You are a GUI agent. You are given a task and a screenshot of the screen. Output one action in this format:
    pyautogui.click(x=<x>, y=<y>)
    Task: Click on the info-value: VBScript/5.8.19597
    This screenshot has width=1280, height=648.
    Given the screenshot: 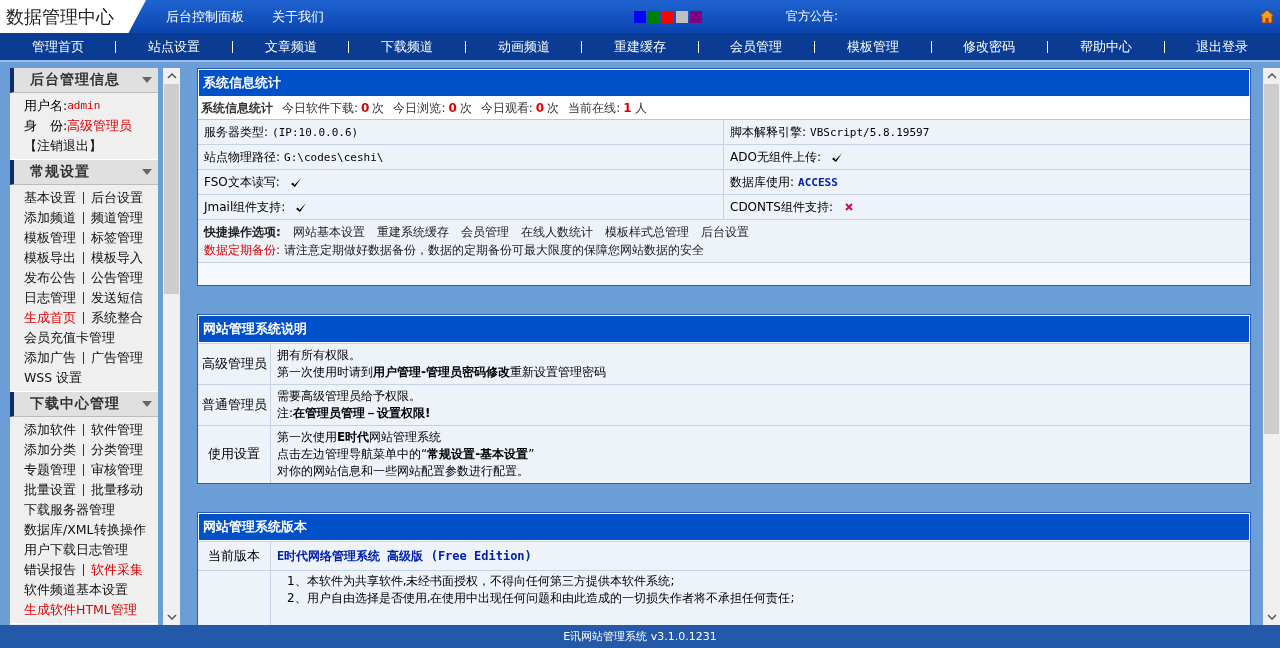 What is the action you would take?
    pyautogui.click(x=870, y=132)
    